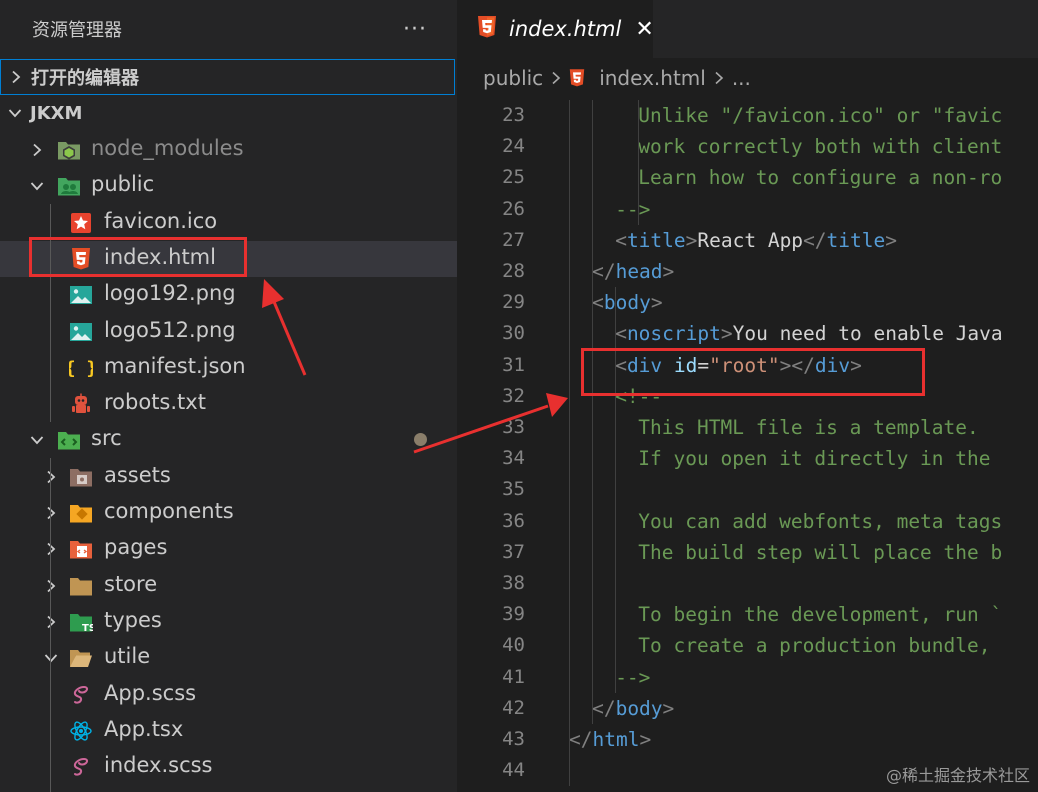 This screenshot has width=1038, height=792. What do you see at coordinates (797, 365) in the screenshot?
I see `code-token-punct: ></` at bounding box center [797, 365].